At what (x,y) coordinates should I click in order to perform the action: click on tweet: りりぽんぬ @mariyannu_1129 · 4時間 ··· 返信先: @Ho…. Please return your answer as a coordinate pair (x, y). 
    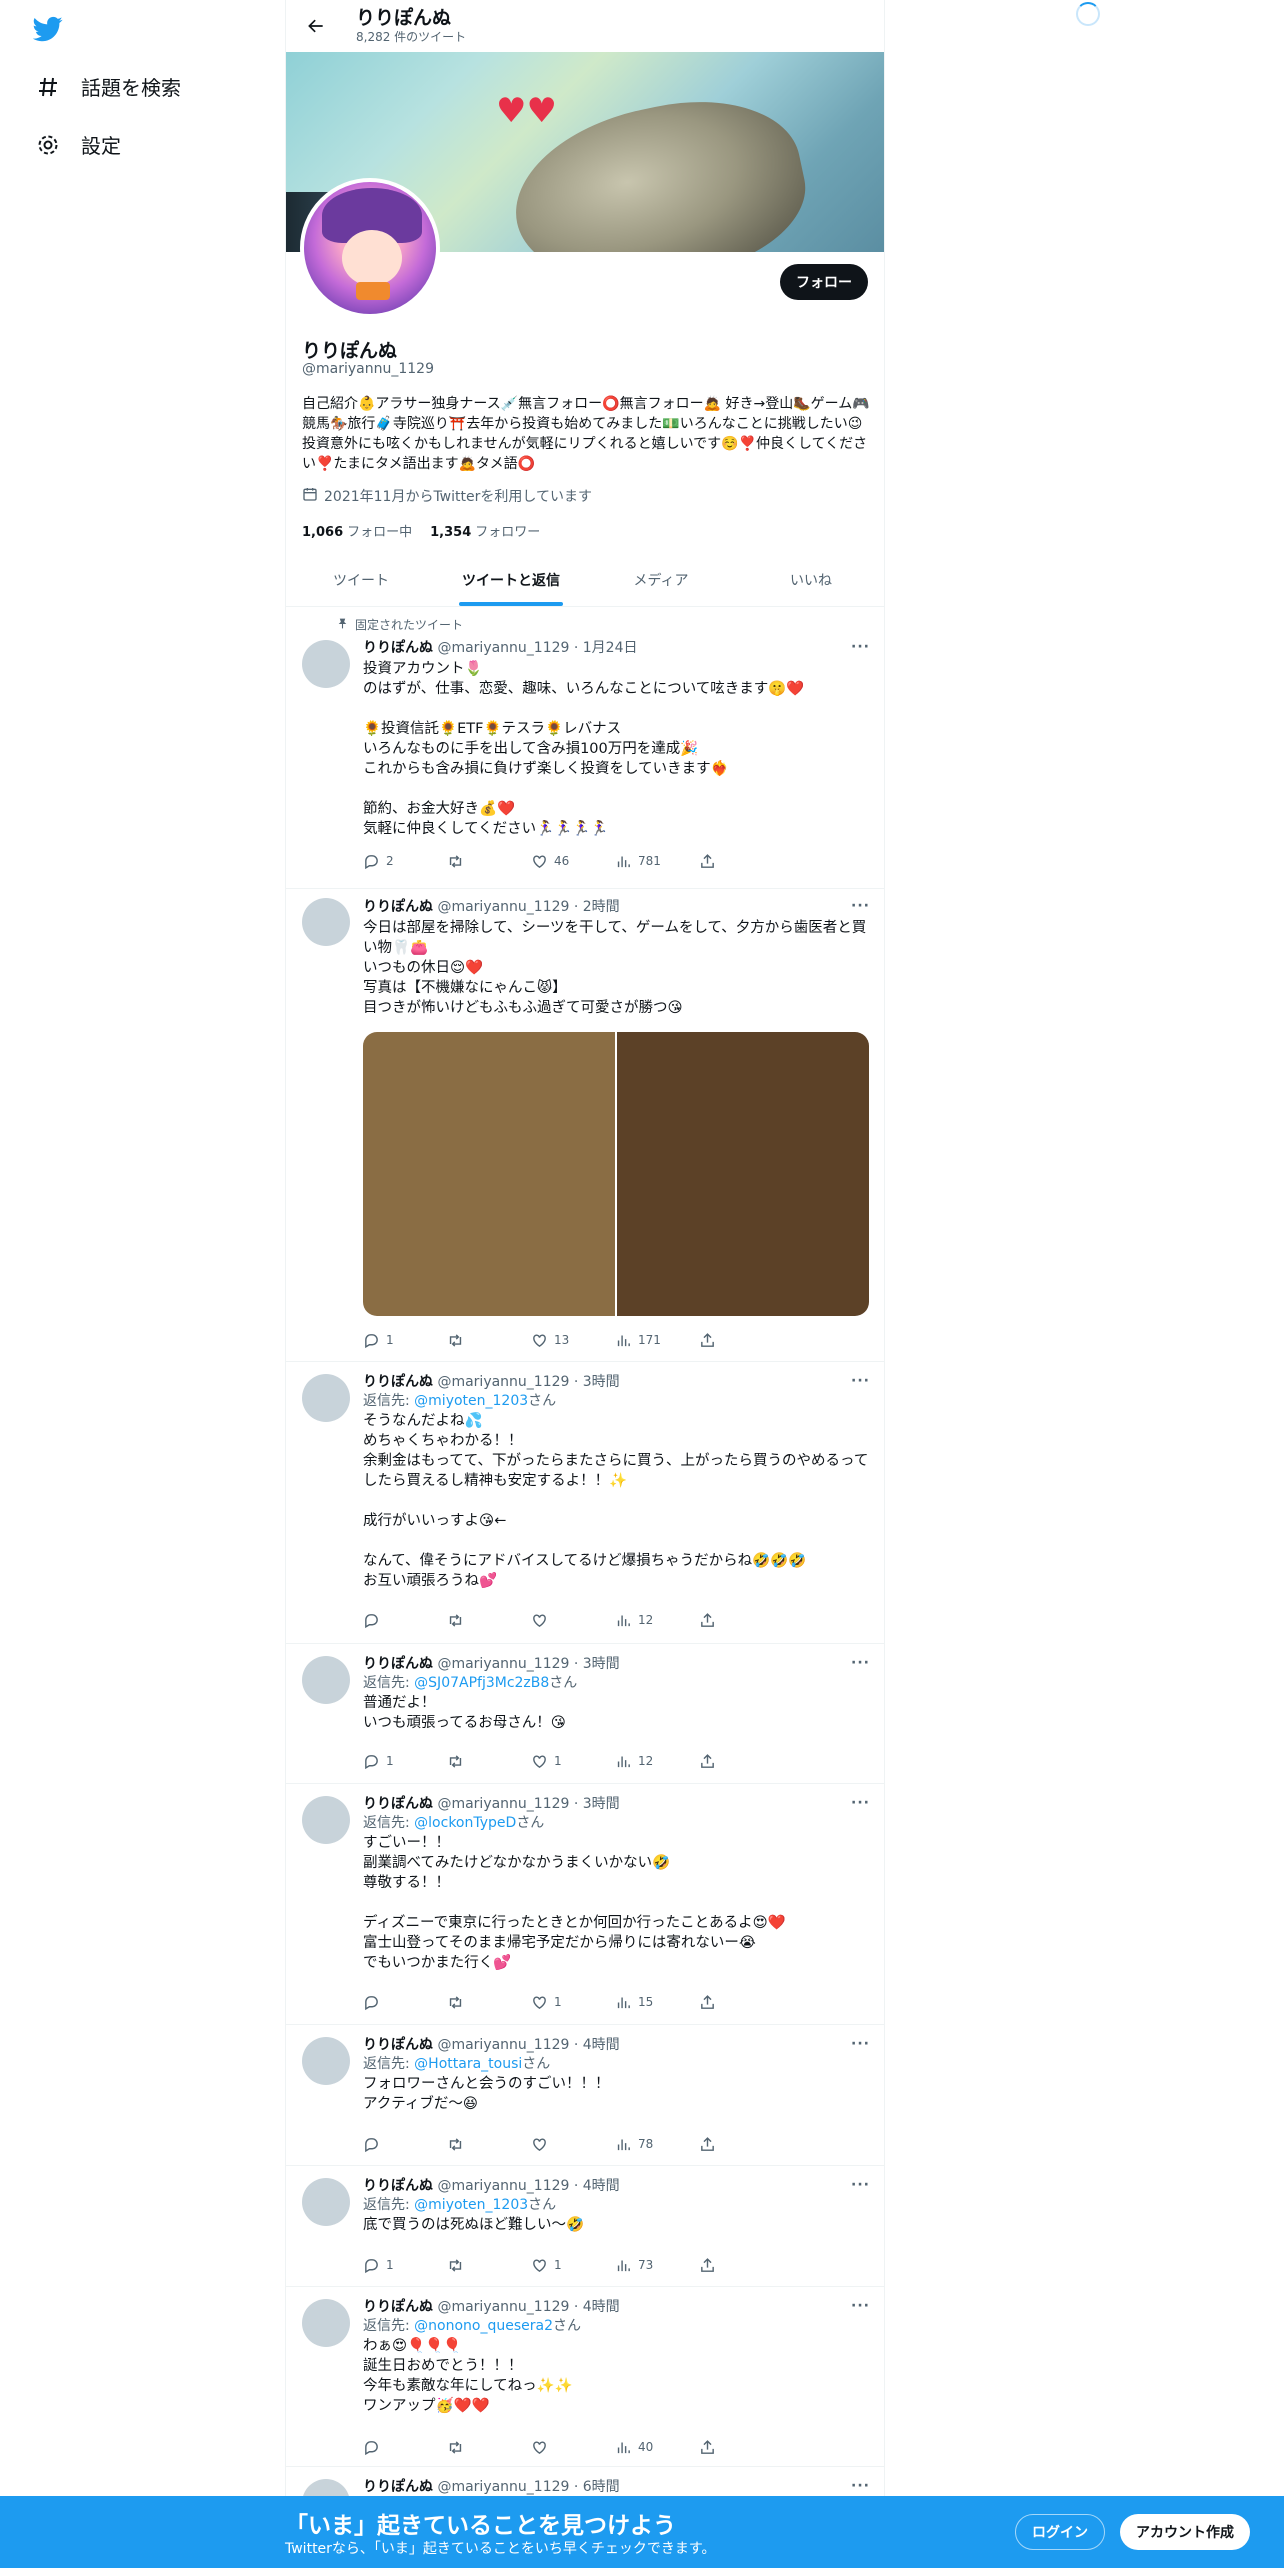
    Looking at the image, I should click on (585, 2095).